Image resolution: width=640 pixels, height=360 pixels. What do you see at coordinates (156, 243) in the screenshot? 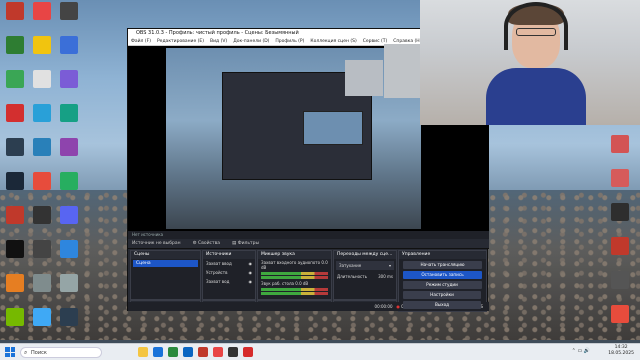
I see `no-source-label: Источник не выбран` at bounding box center [156, 243].